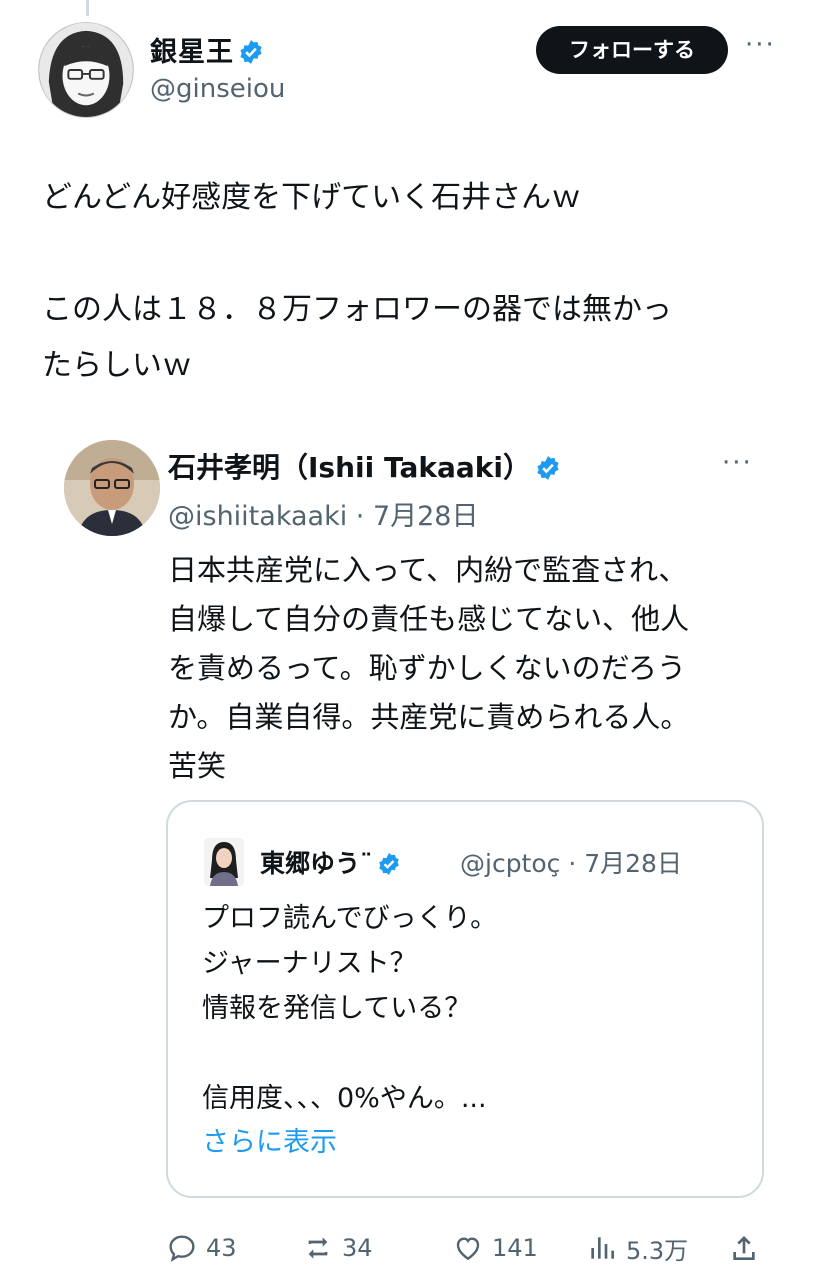 The width and height of the screenshot is (820, 1280). Describe the element at coordinates (357, 1248) in the screenshot. I see `repost-count: 34` at that location.